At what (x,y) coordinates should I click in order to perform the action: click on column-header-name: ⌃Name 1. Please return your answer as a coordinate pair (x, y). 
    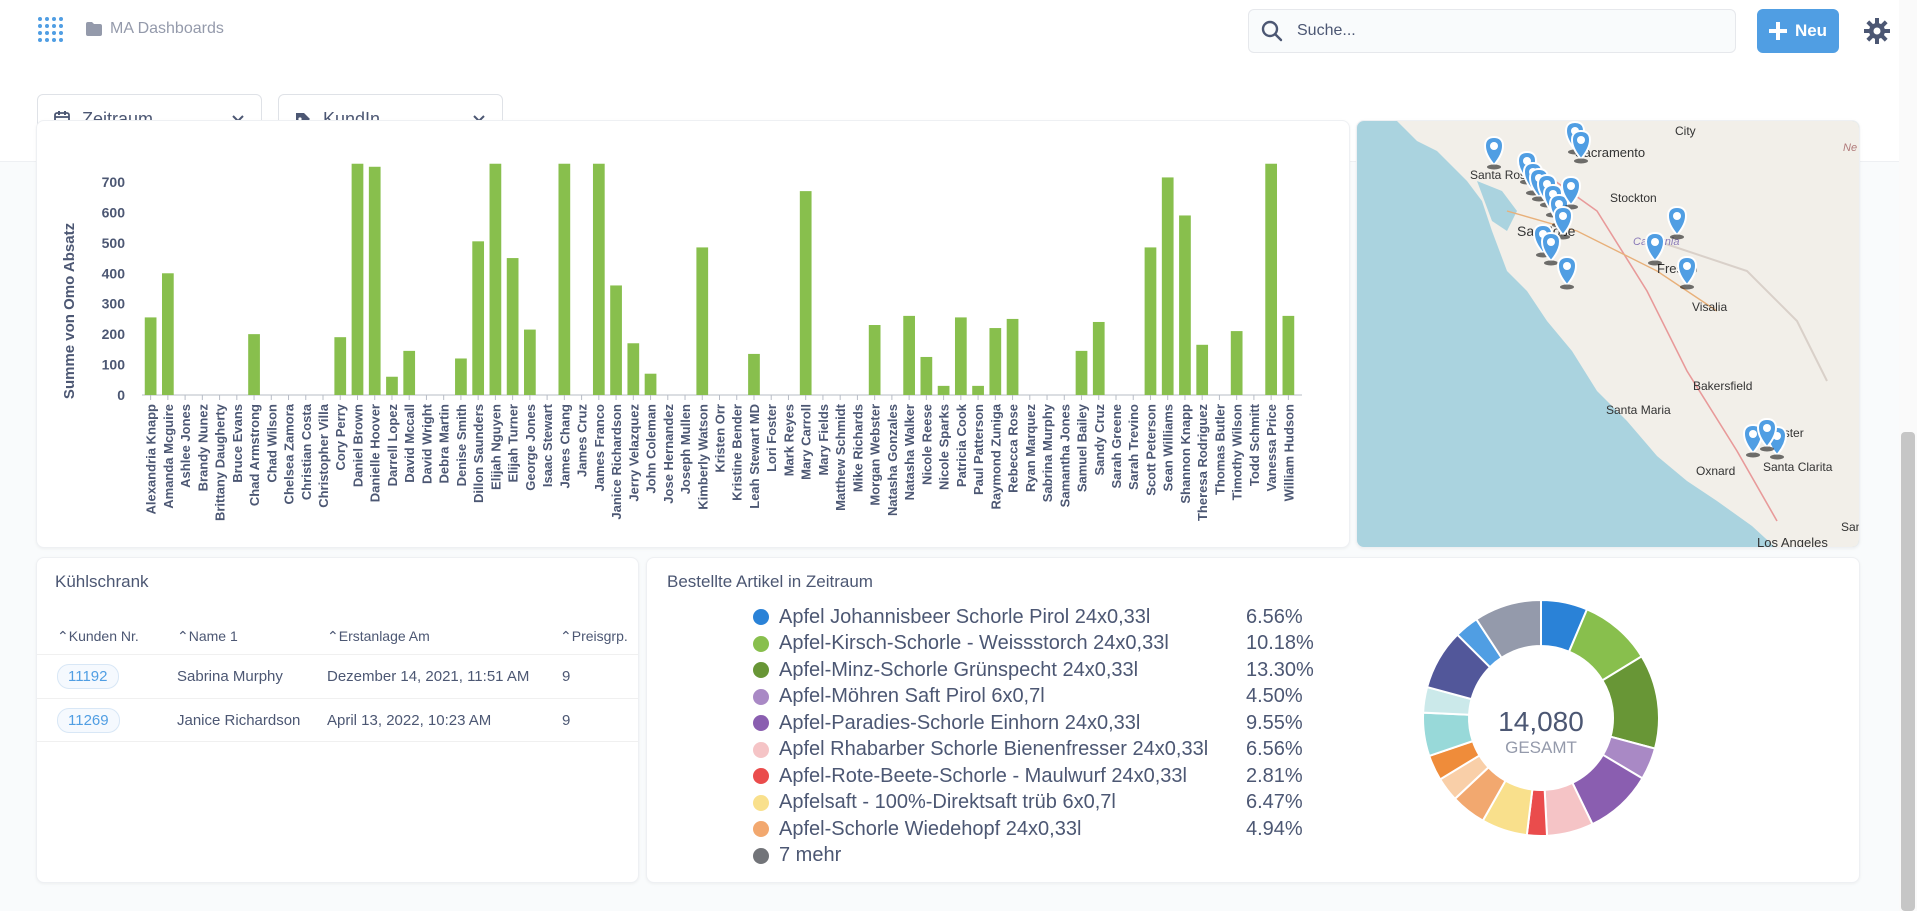
    Looking at the image, I should click on (207, 636).